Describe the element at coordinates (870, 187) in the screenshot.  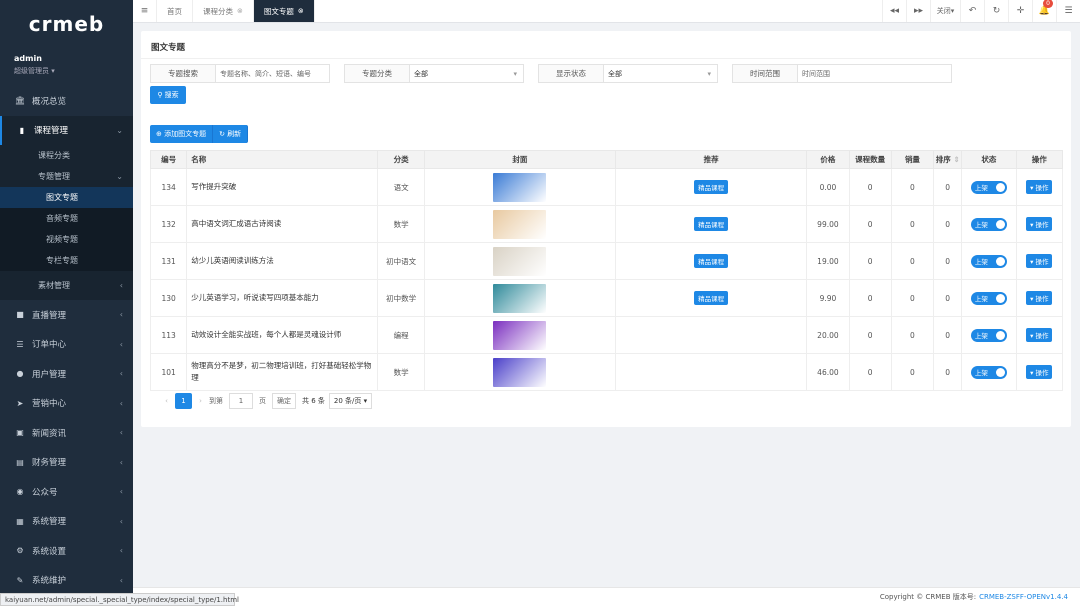
I see `cell-count: 0` at that location.